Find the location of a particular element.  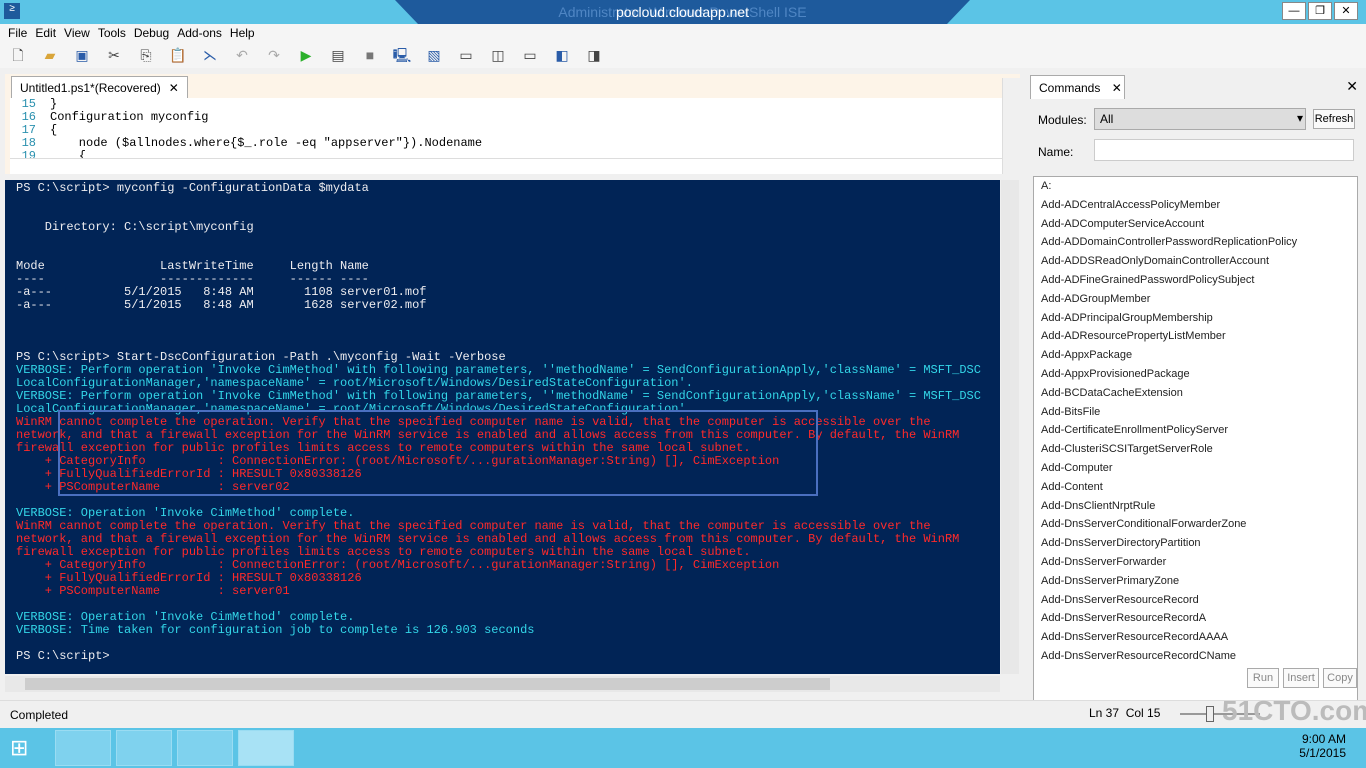

modules-label: Modules: is located at coordinates (1062, 120).